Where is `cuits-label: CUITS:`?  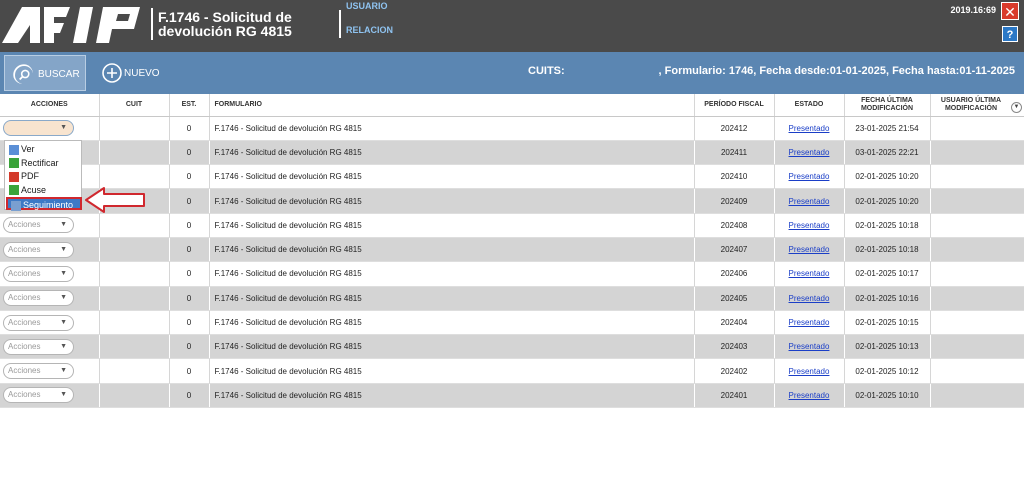
cuits-label: CUITS: is located at coordinates (546, 71).